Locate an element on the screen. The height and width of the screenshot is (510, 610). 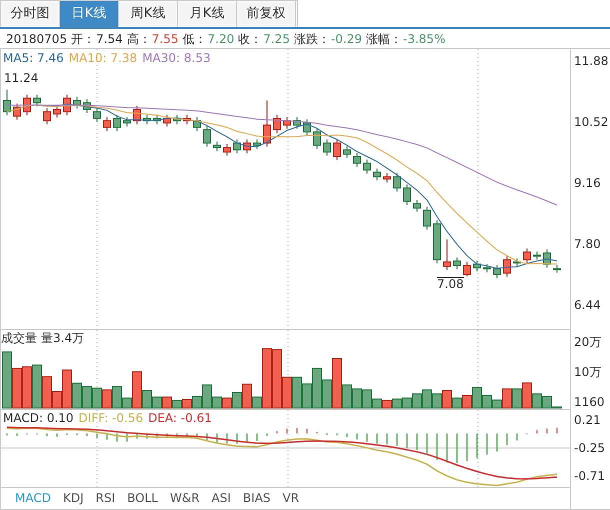
indicator-tab: BIAS is located at coordinates (256, 497).